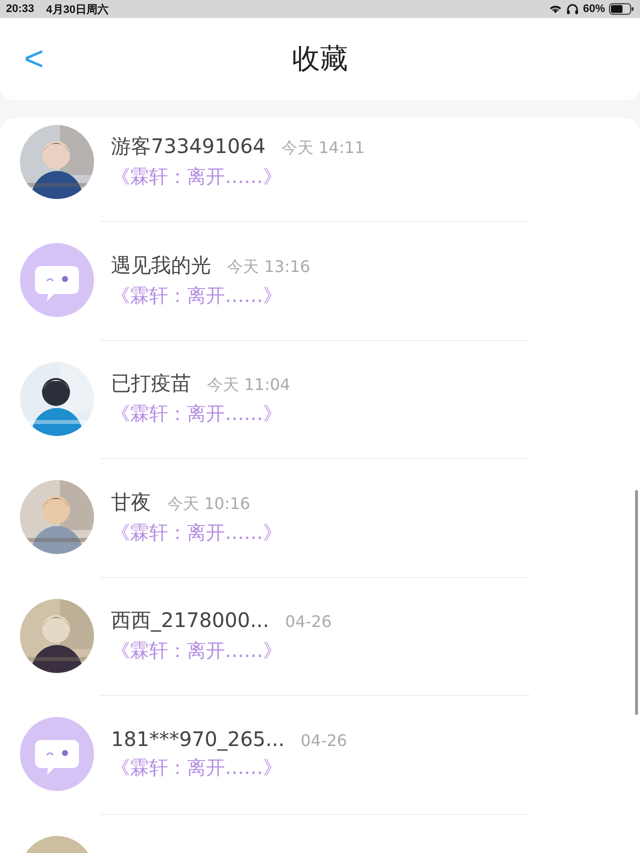 The height and width of the screenshot is (853, 640). What do you see at coordinates (572, 9) in the screenshot?
I see `headphones-icon` at bounding box center [572, 9].